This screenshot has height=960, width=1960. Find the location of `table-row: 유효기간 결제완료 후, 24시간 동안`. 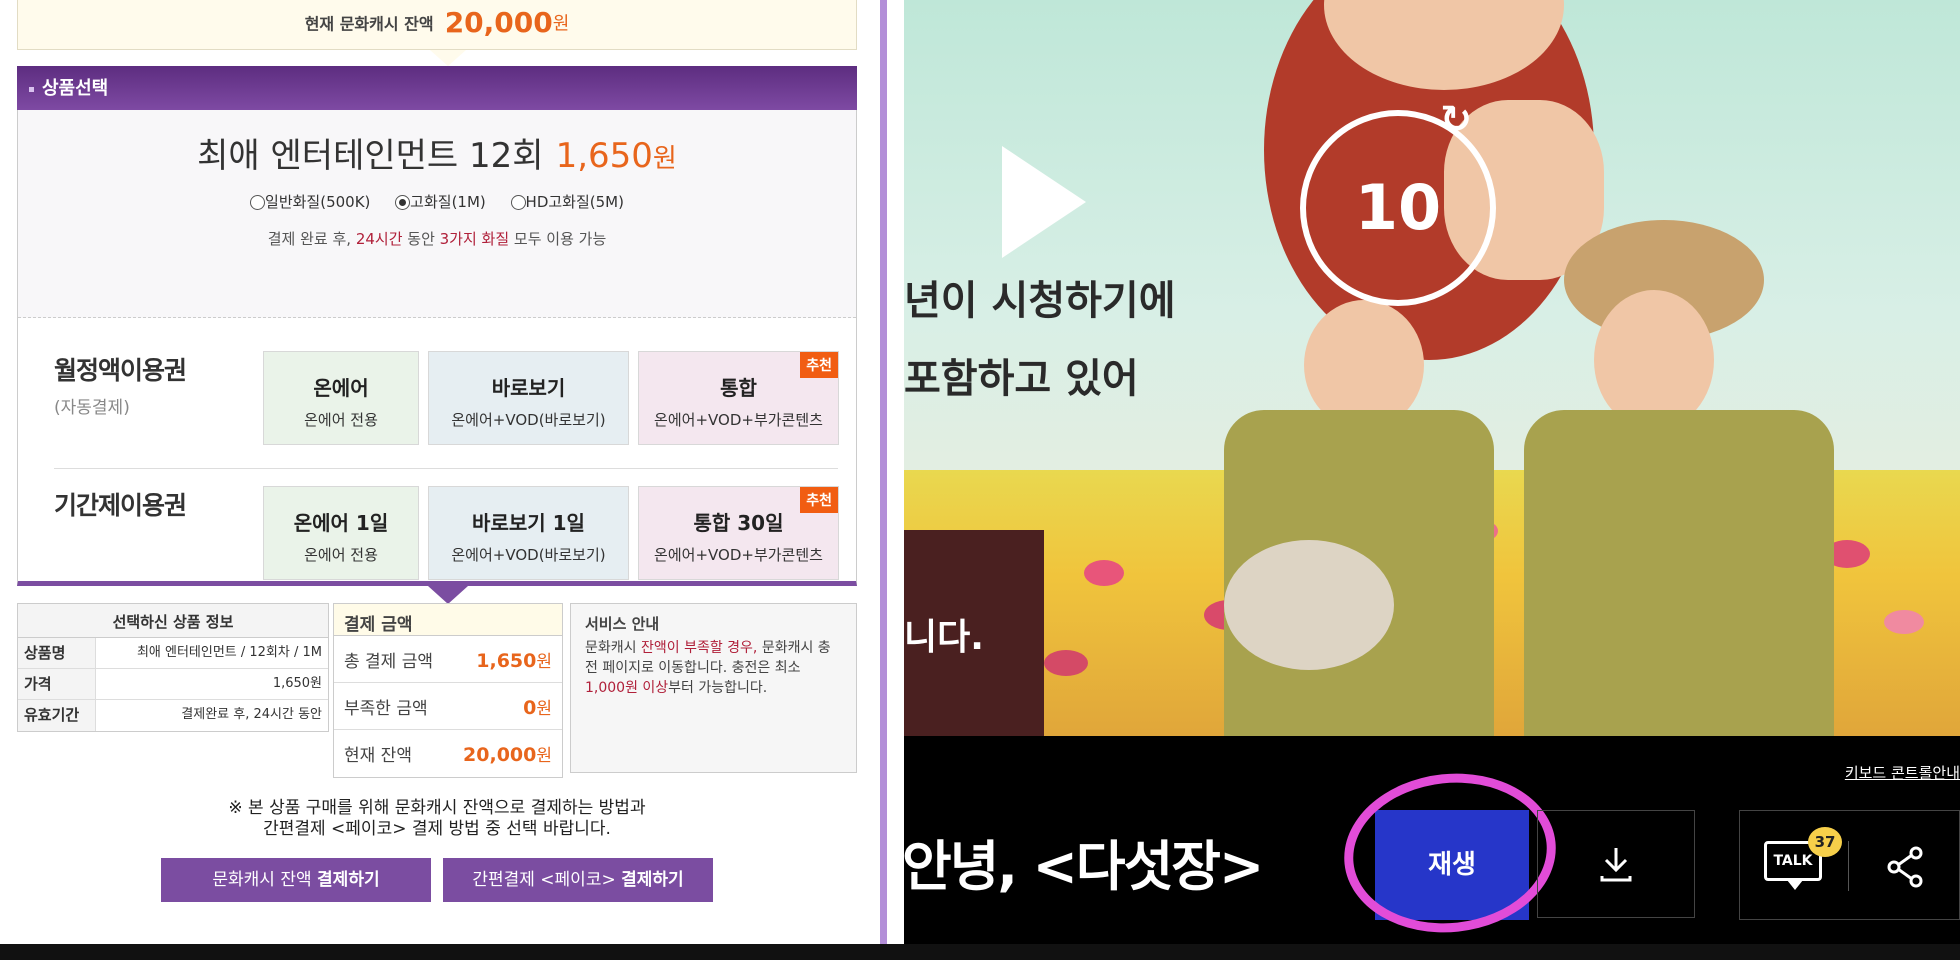

table-row: 유효기간 결제완료 후, 24시간 동안 is located at coordinates (173, 715).